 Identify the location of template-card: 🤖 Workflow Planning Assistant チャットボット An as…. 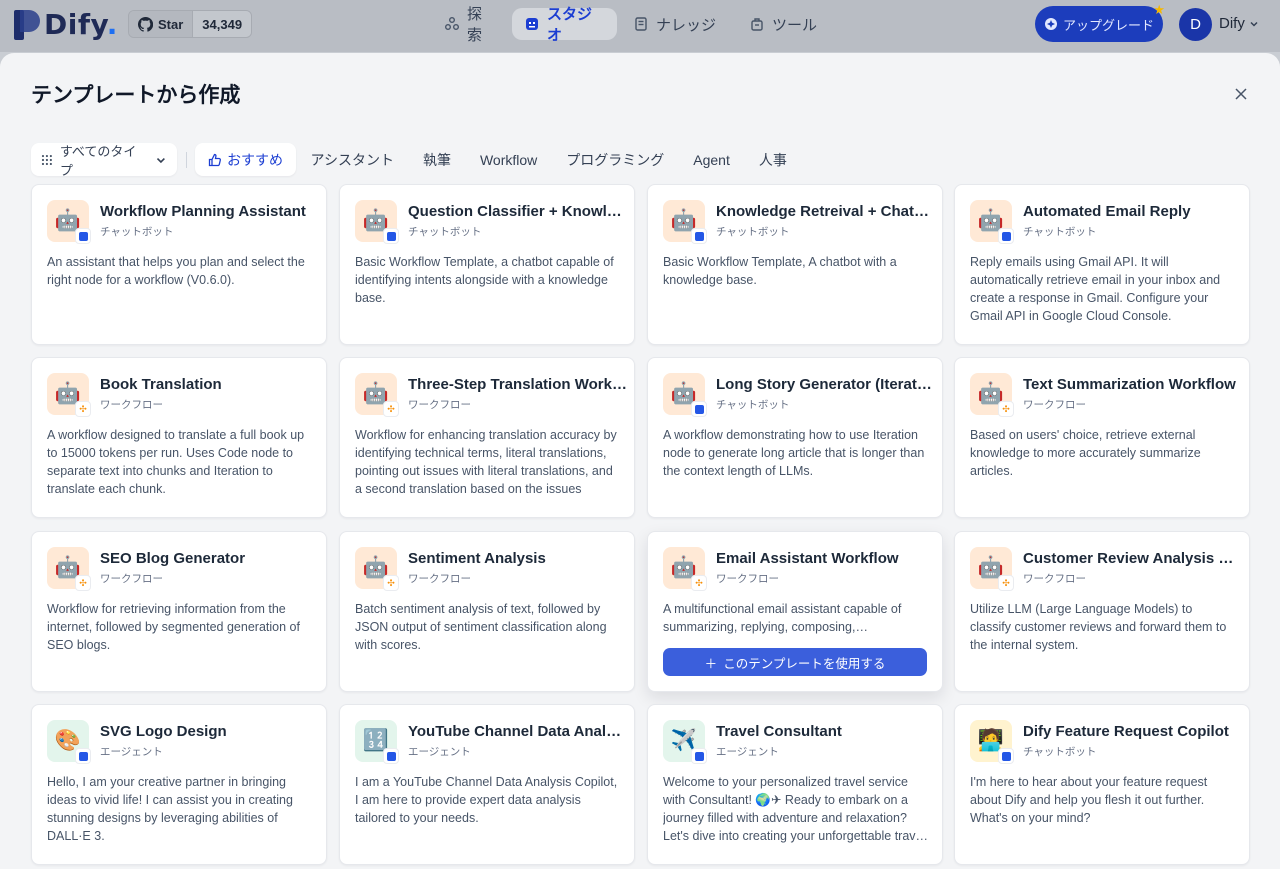
(179, 264).